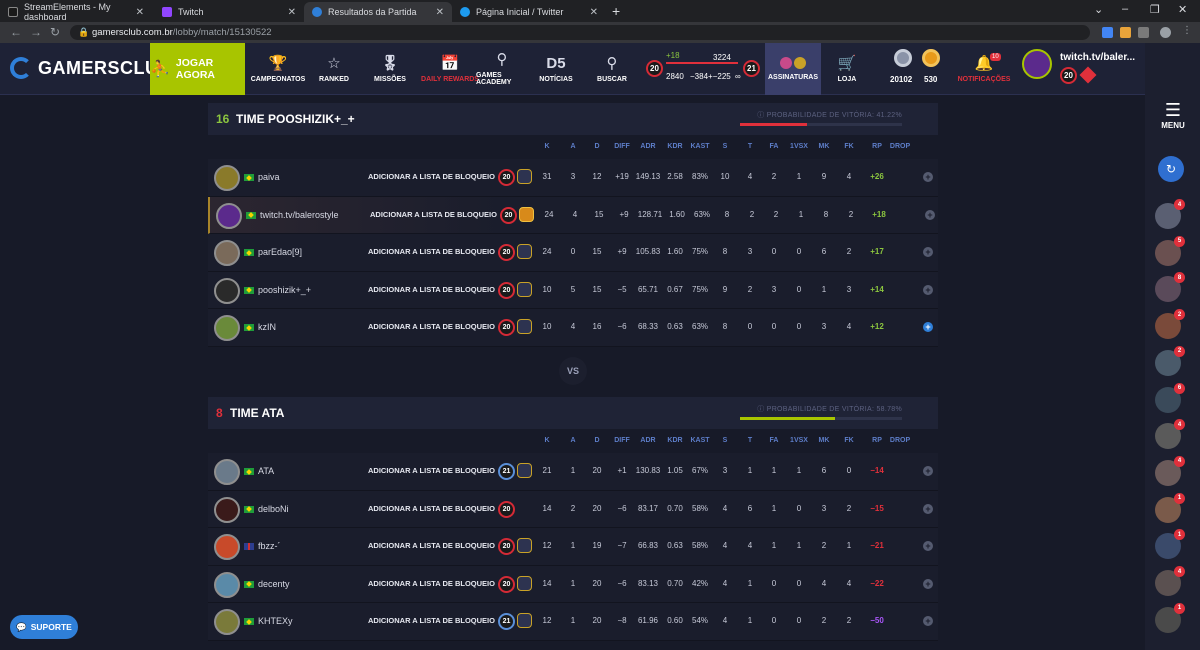 The image size is (1200, 650). Describe the element at coordinates (55, 32) in the screenshot. I see `reload-icon: ↻` at that location.